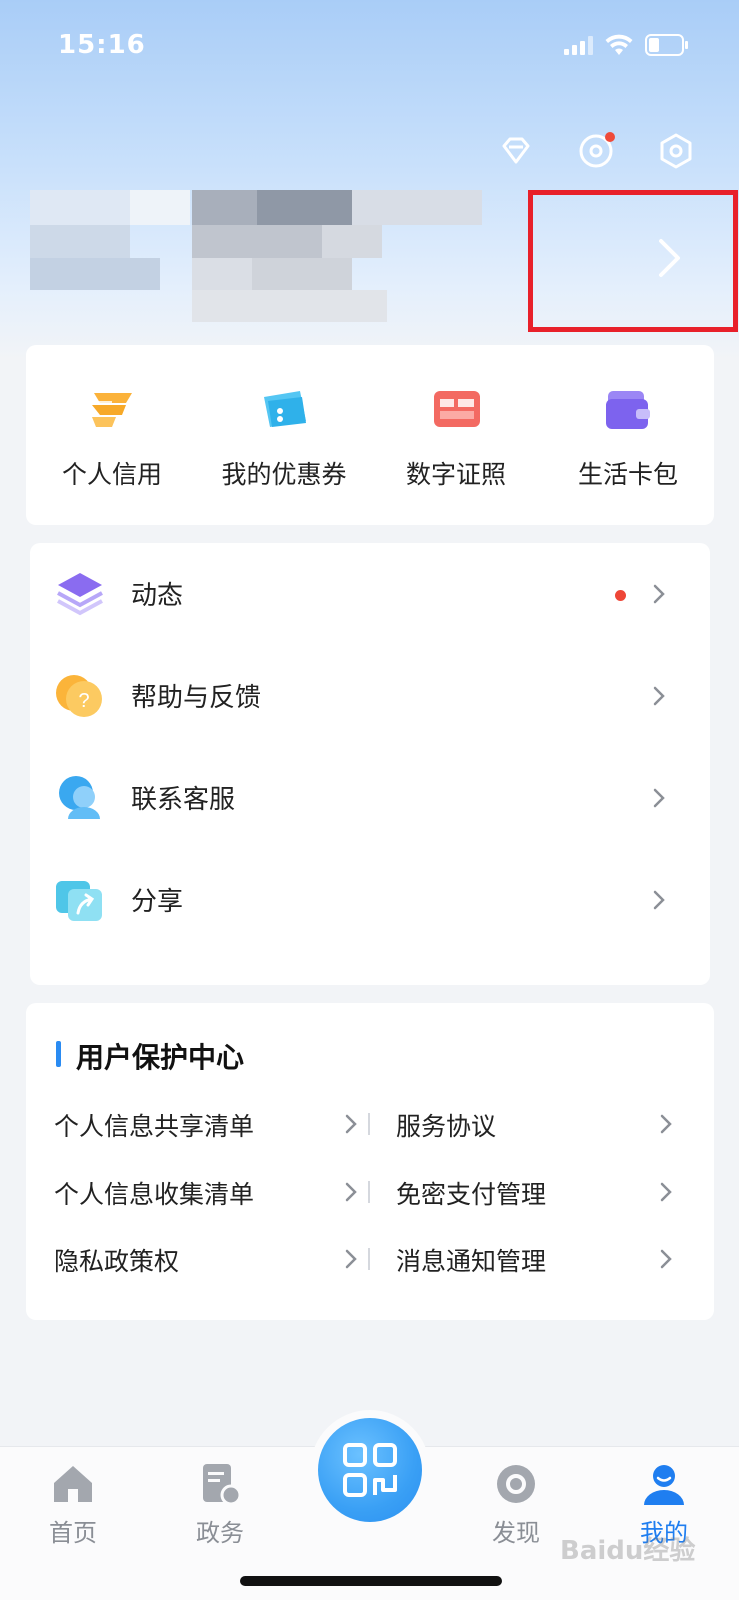 The height and width of the screenshot is (1600, 739). Describe the element at coordinates (79, 797) in the screenshot. I see `customer-service-icon` at that location.